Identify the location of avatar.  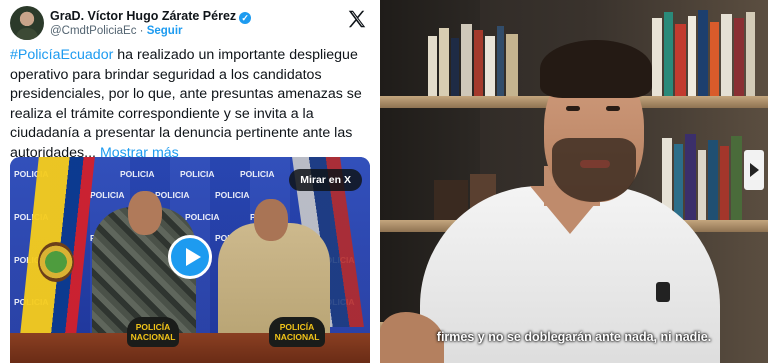
(27, 23).